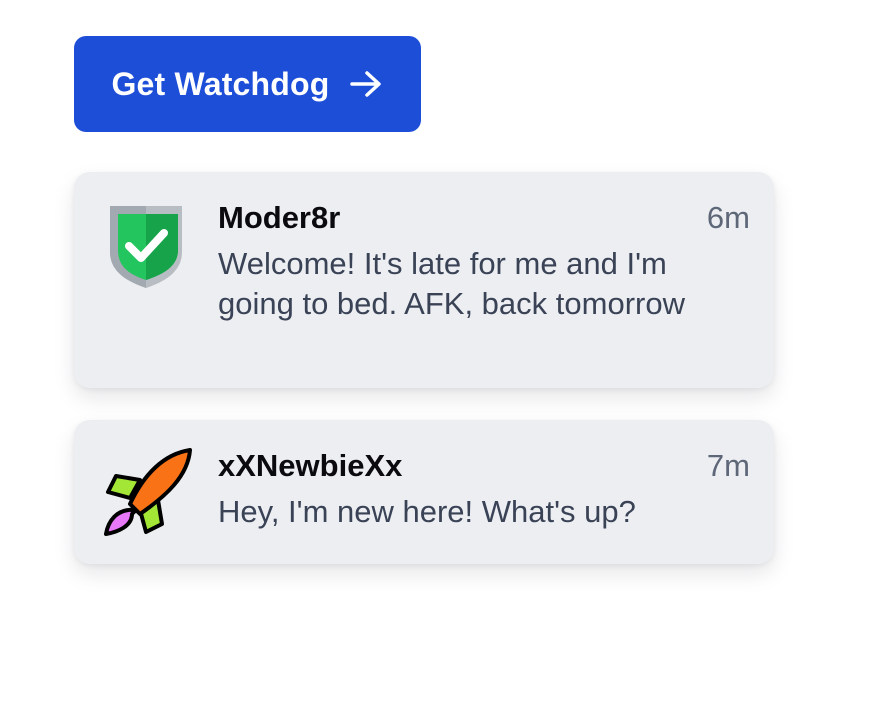 This screenshot has height=706, width=876. What do you see at coordinates (427, 511) in the screenshot?
I see `message-text: Hey, I'm new here! What's up?` at bounding box center [427, 511].